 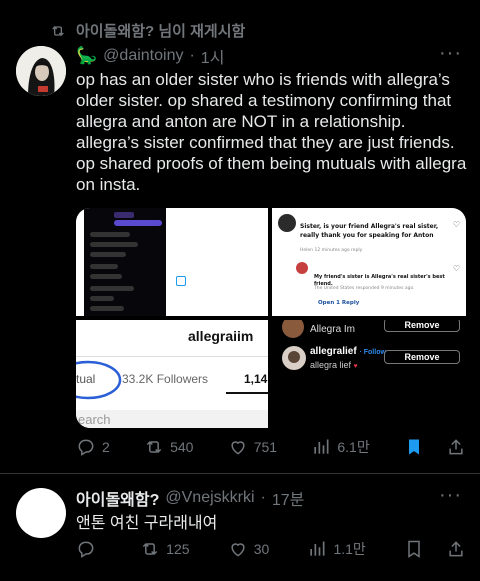 What do you see at coordinates (165, 549) in the screenshot?
I see `repost-button: 125` at bounding box center [165, 549].